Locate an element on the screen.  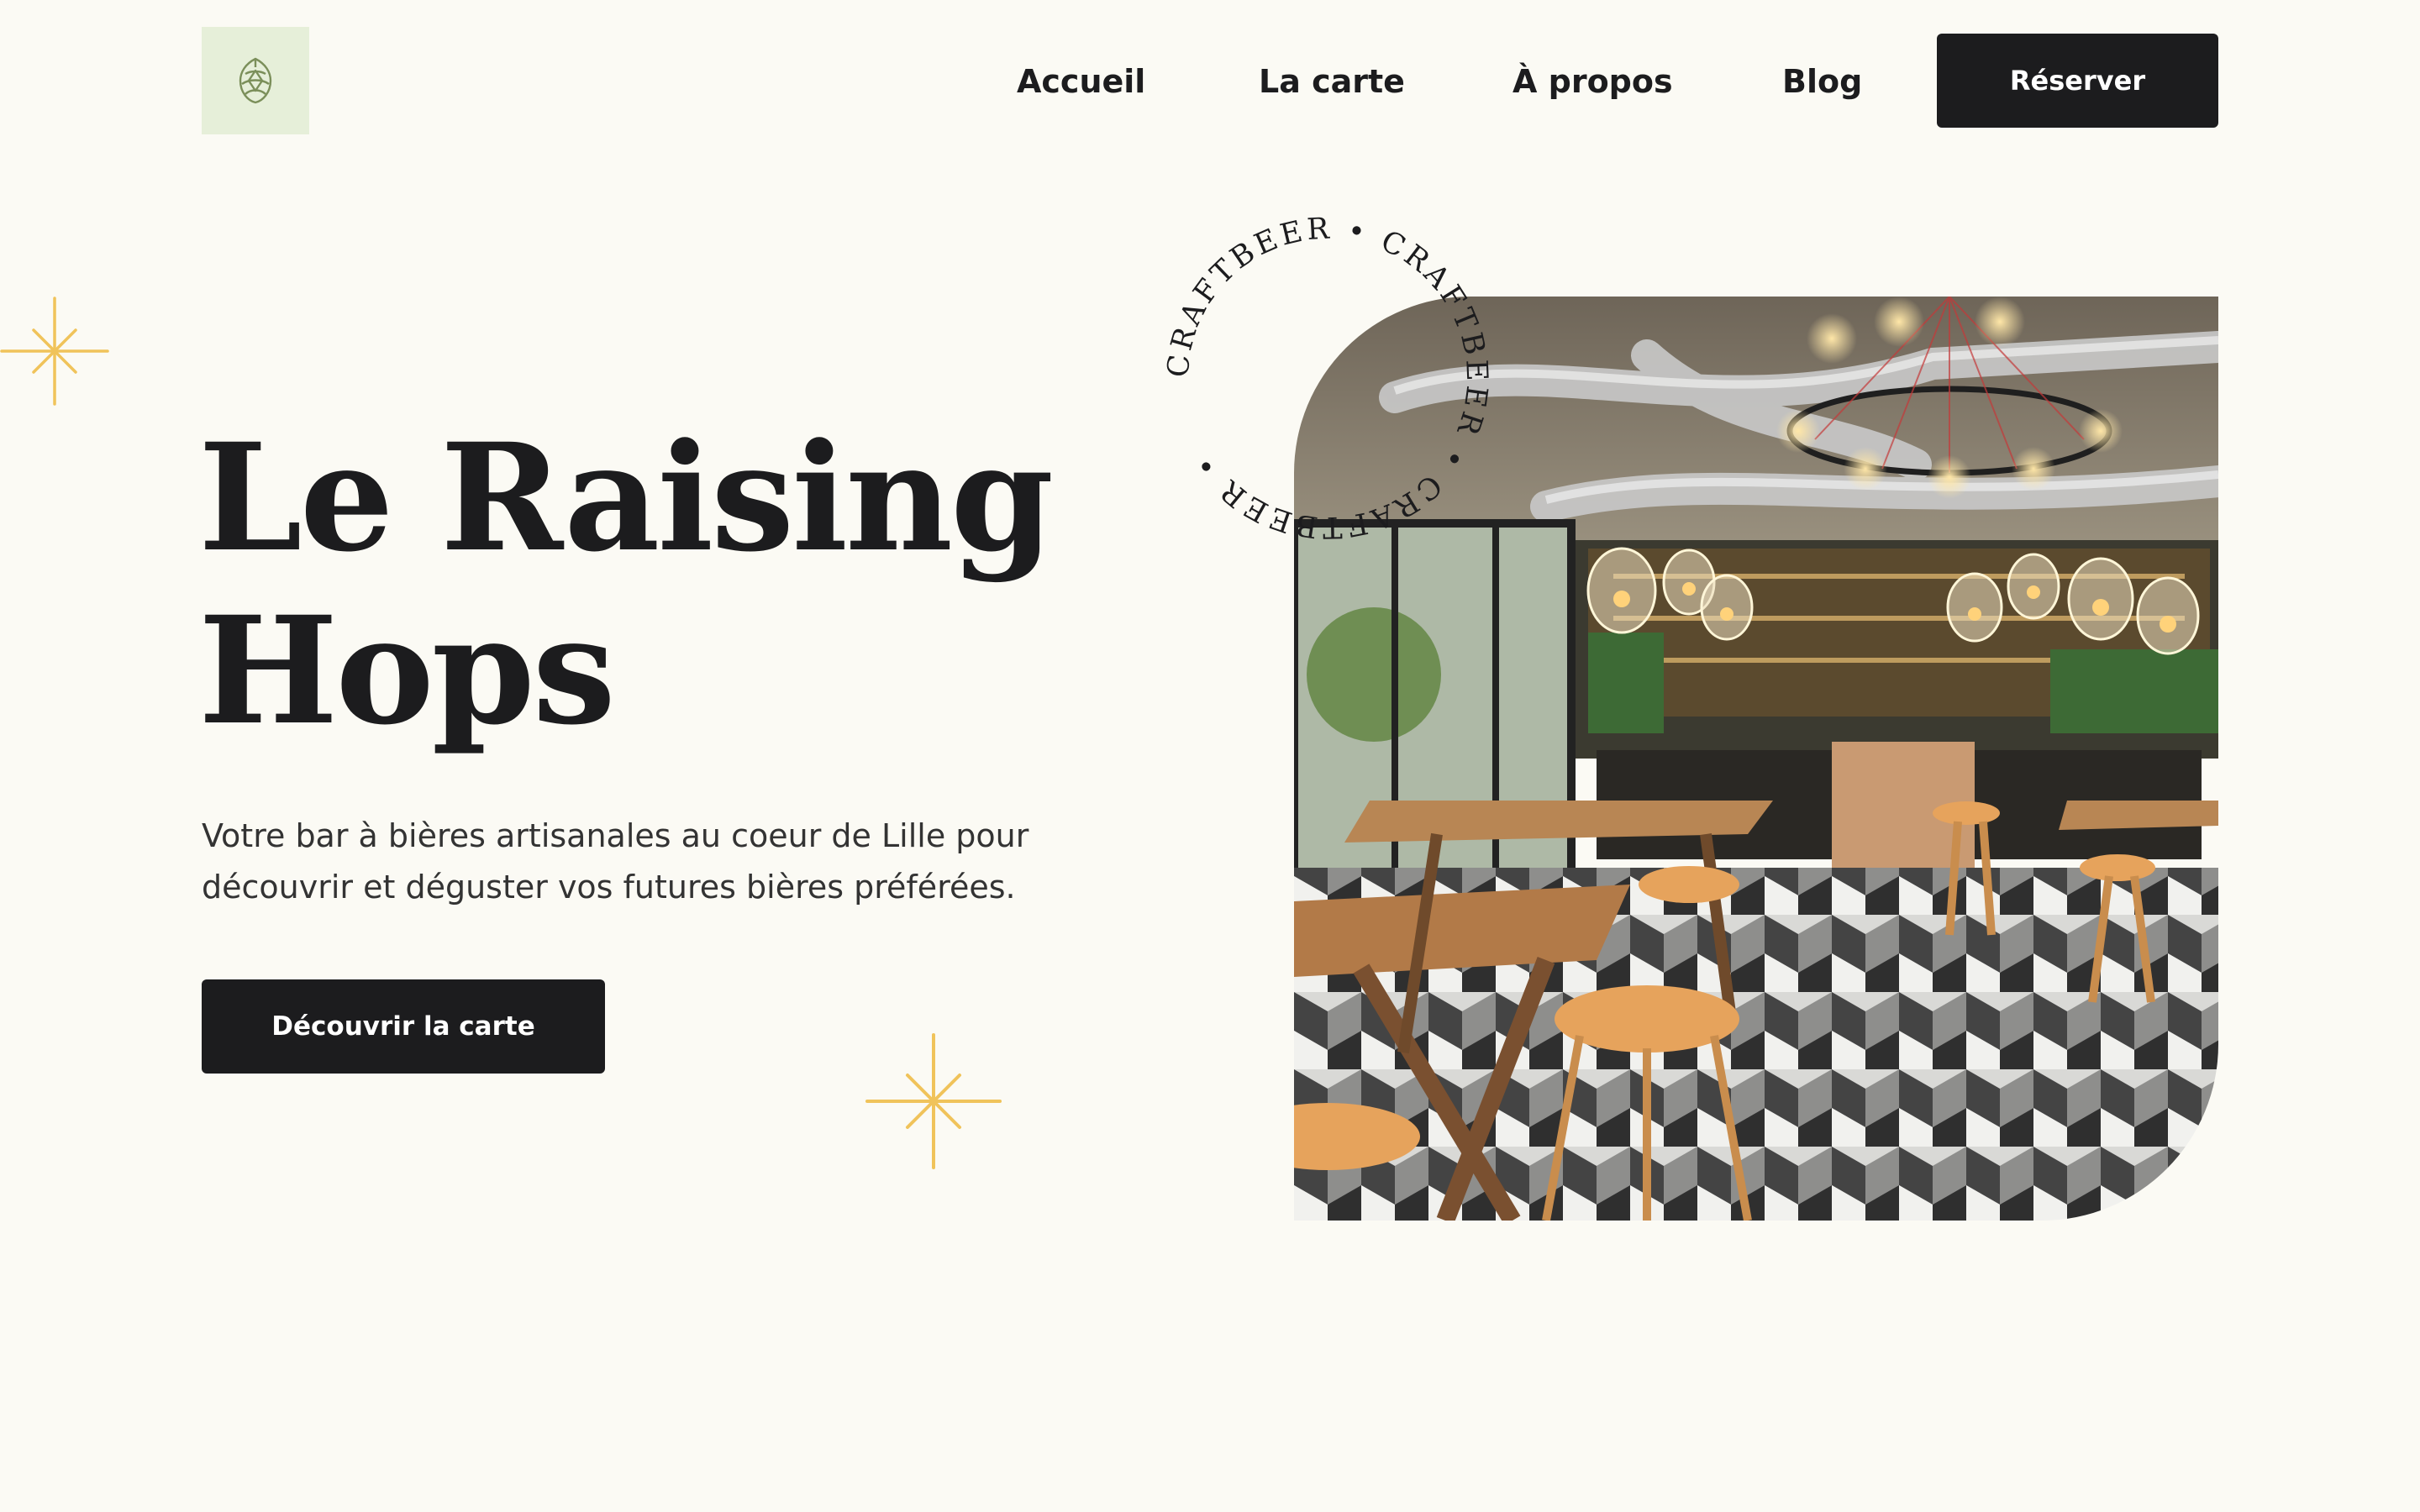
reserve-button-label: Réserver is located at coordinates (2077, 81).